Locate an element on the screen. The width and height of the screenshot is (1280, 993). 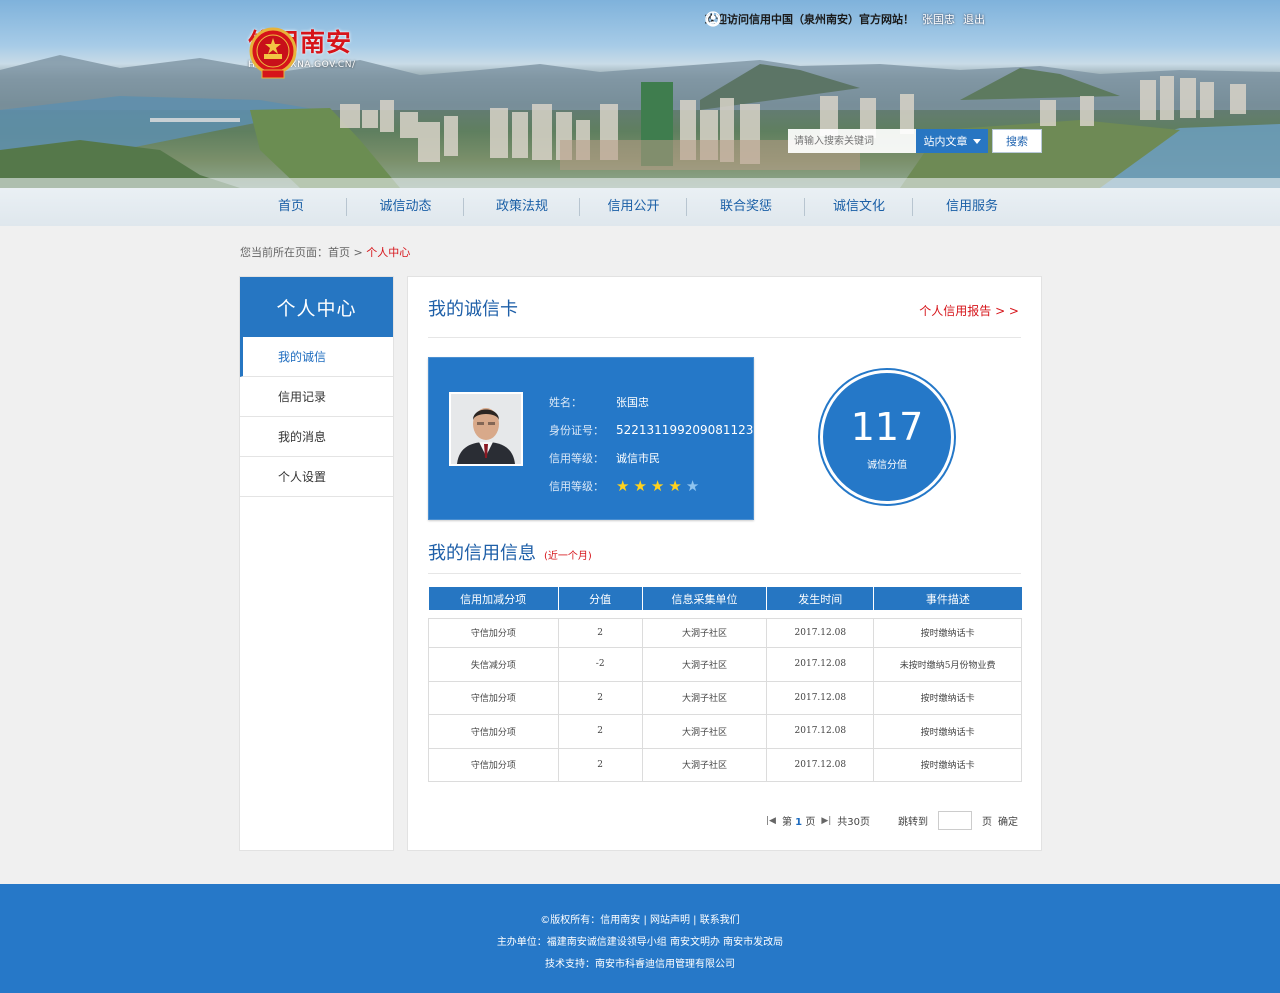
table-header-row: 信用加减分项 分值 信息采集单位 发生时间 事件描述 is located at coordinates (725, 600).